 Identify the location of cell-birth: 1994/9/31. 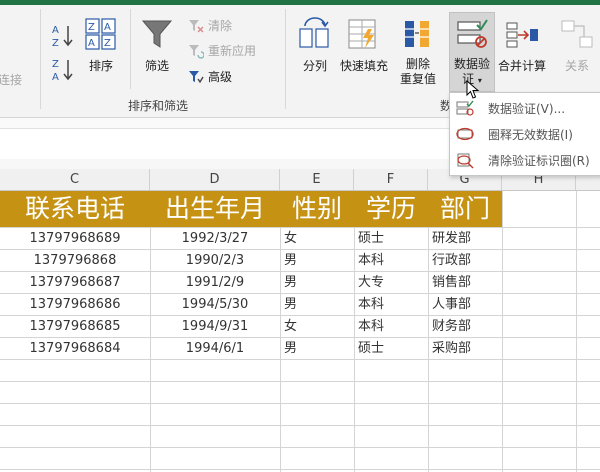
(215, 326).